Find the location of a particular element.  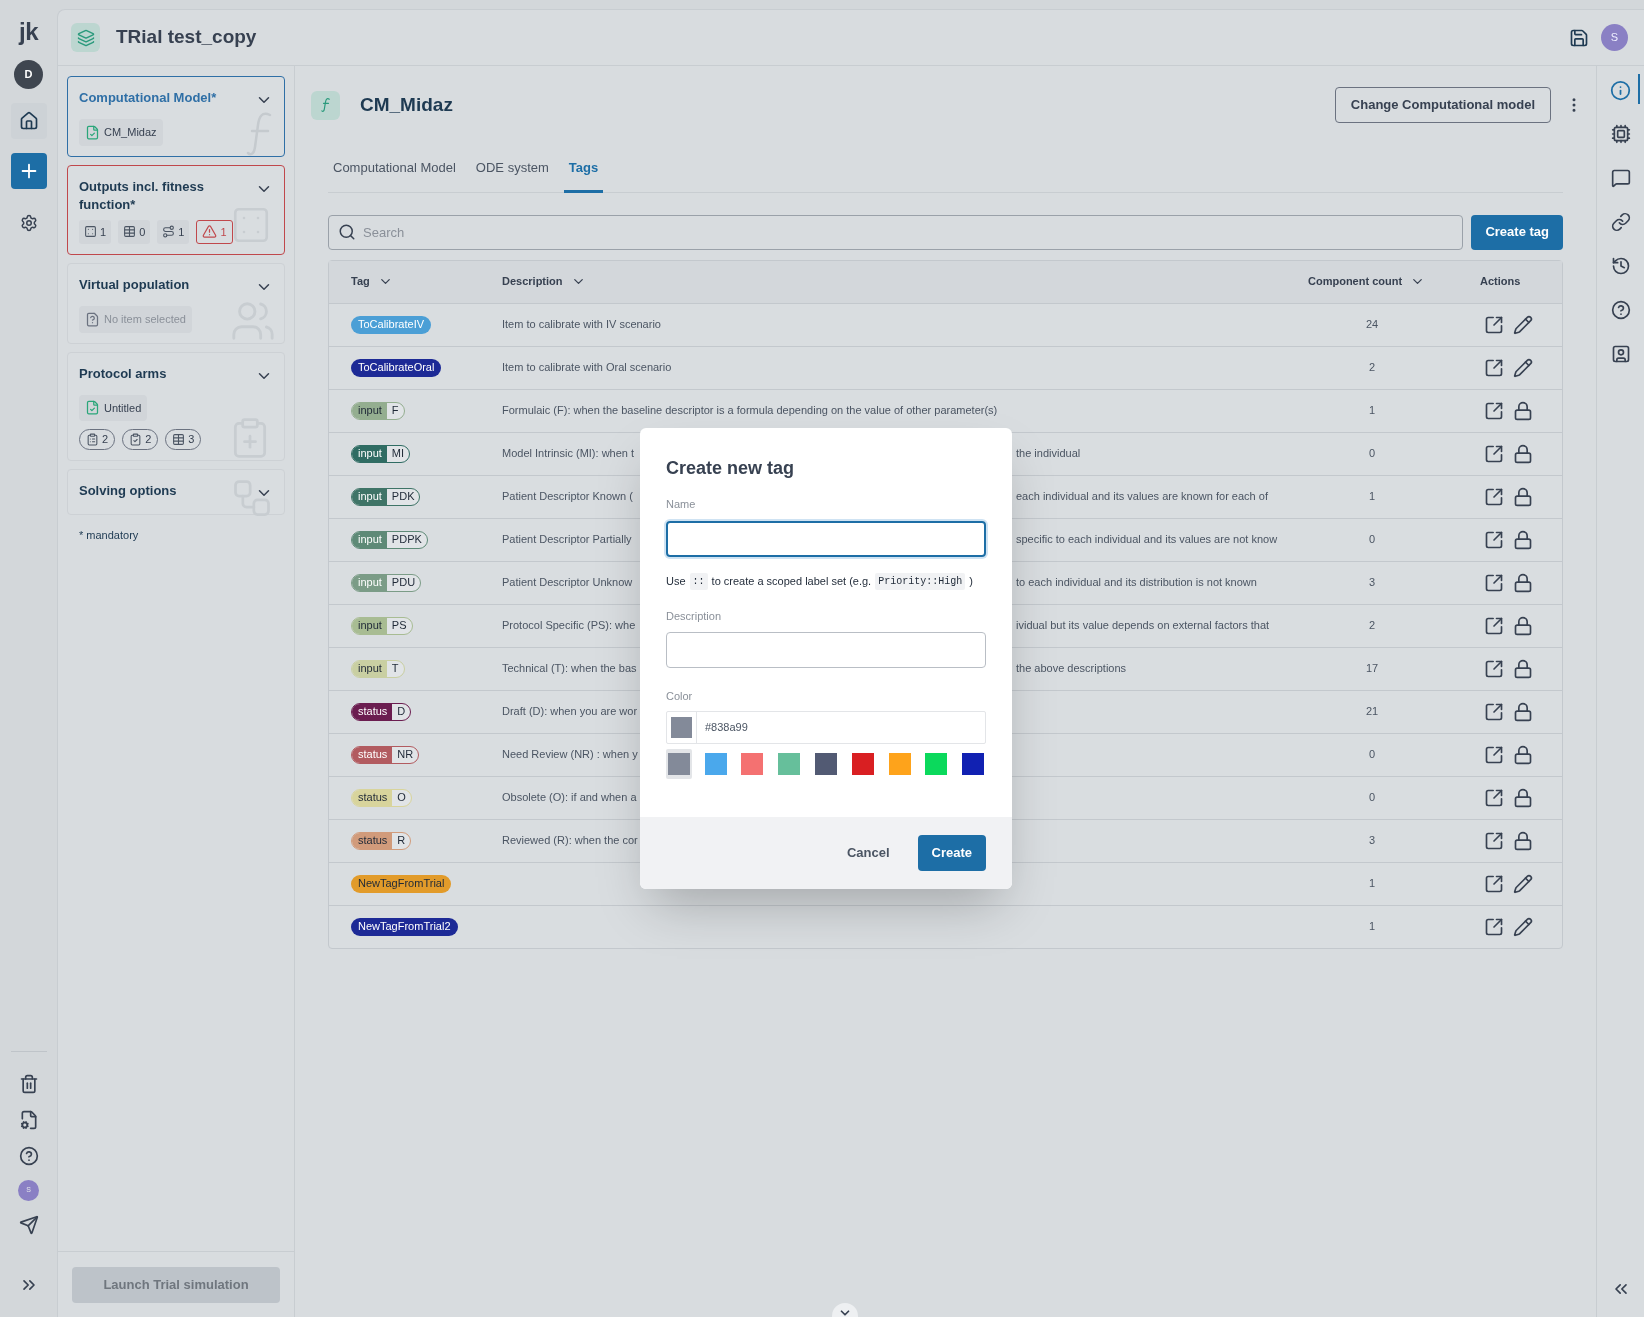

info-icon is located at coordinates (1620, 90).